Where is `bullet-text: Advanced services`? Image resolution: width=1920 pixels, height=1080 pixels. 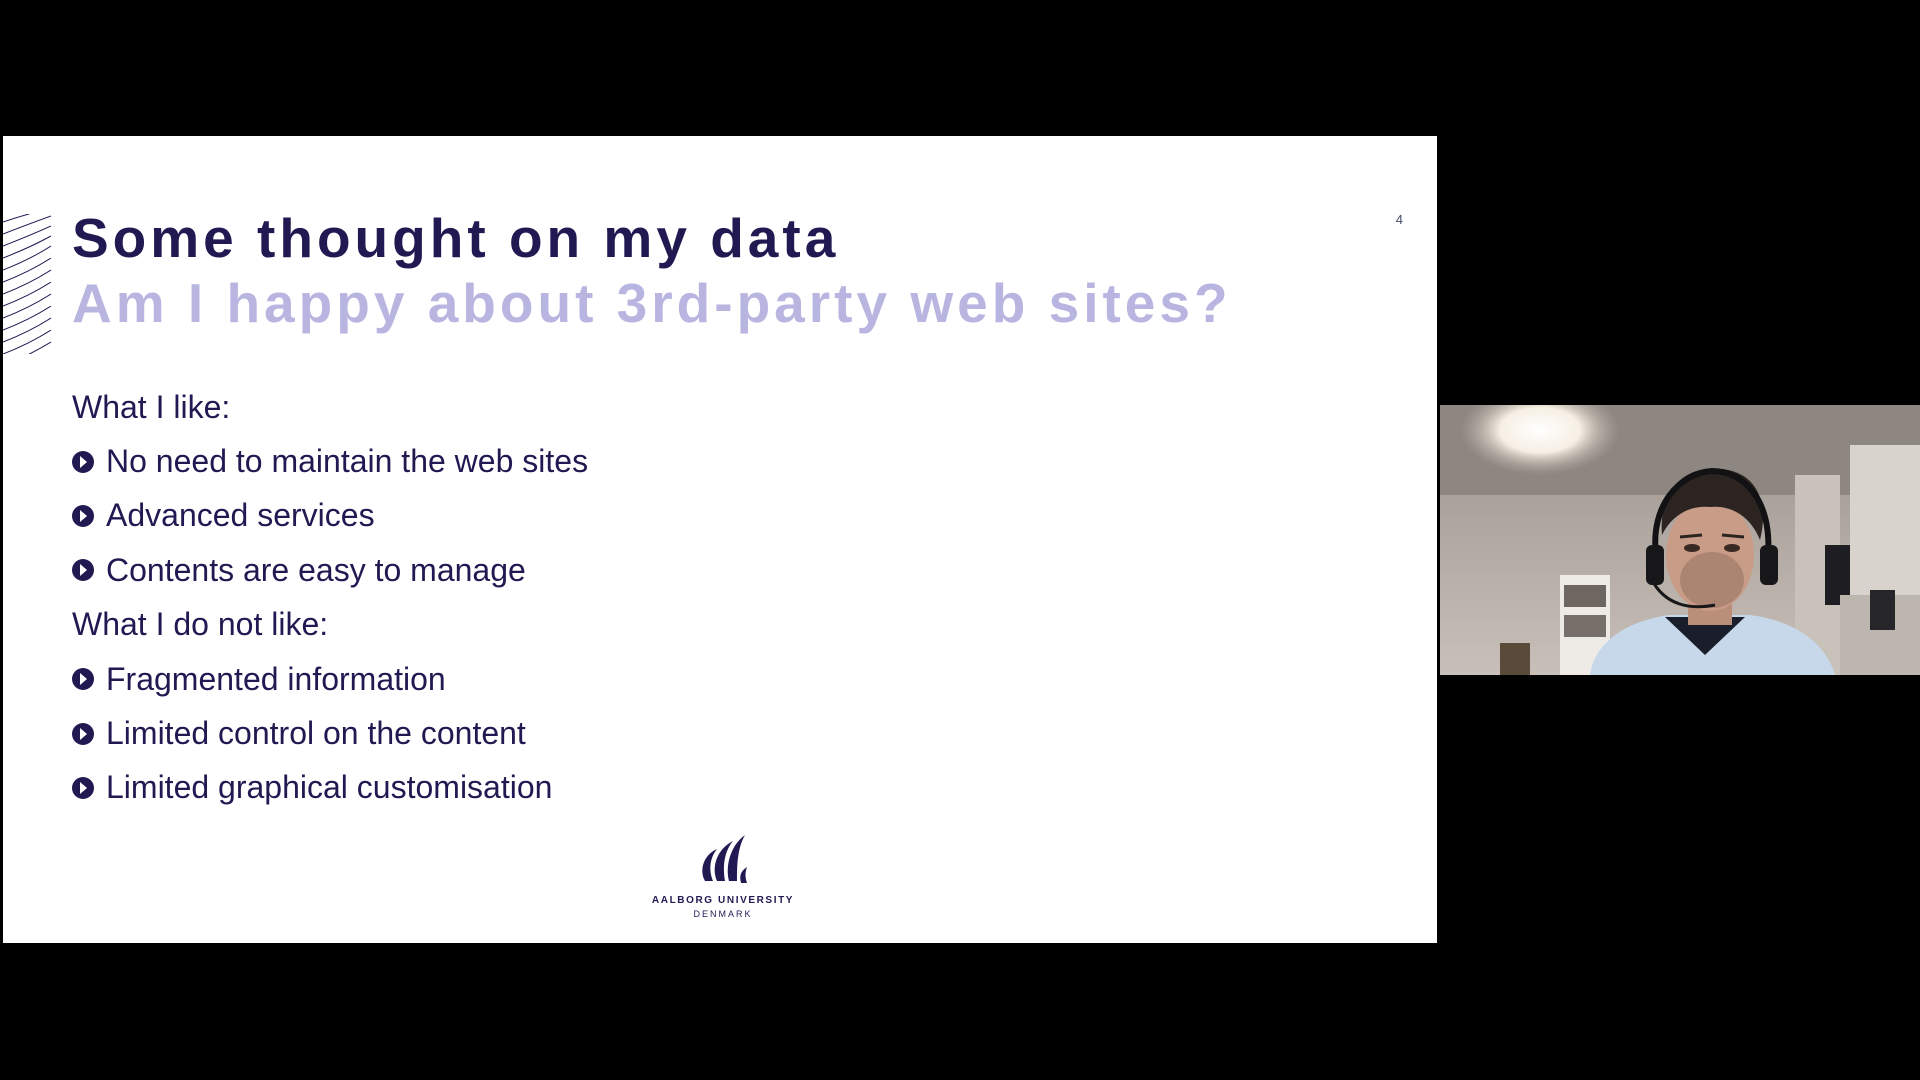
bullet-text: Advanced services is located at coordinates (240, 515).